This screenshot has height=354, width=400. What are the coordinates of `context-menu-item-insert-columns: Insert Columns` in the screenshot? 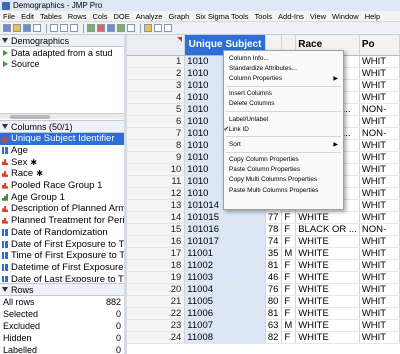 It's located at (283, 94).